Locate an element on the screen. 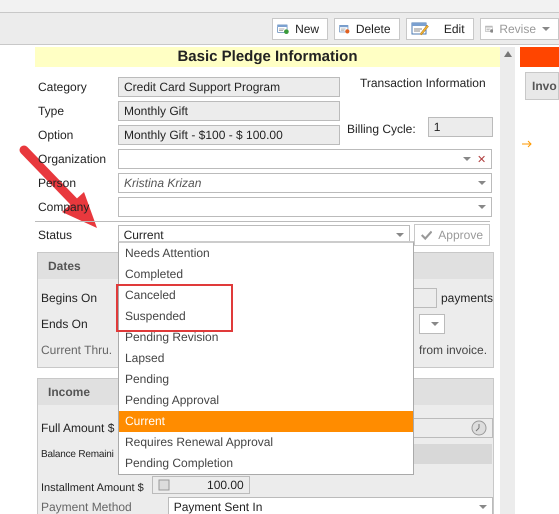 The height and width of the screenshot is (514, 559). panel-header is located at coordinates (539, 57).